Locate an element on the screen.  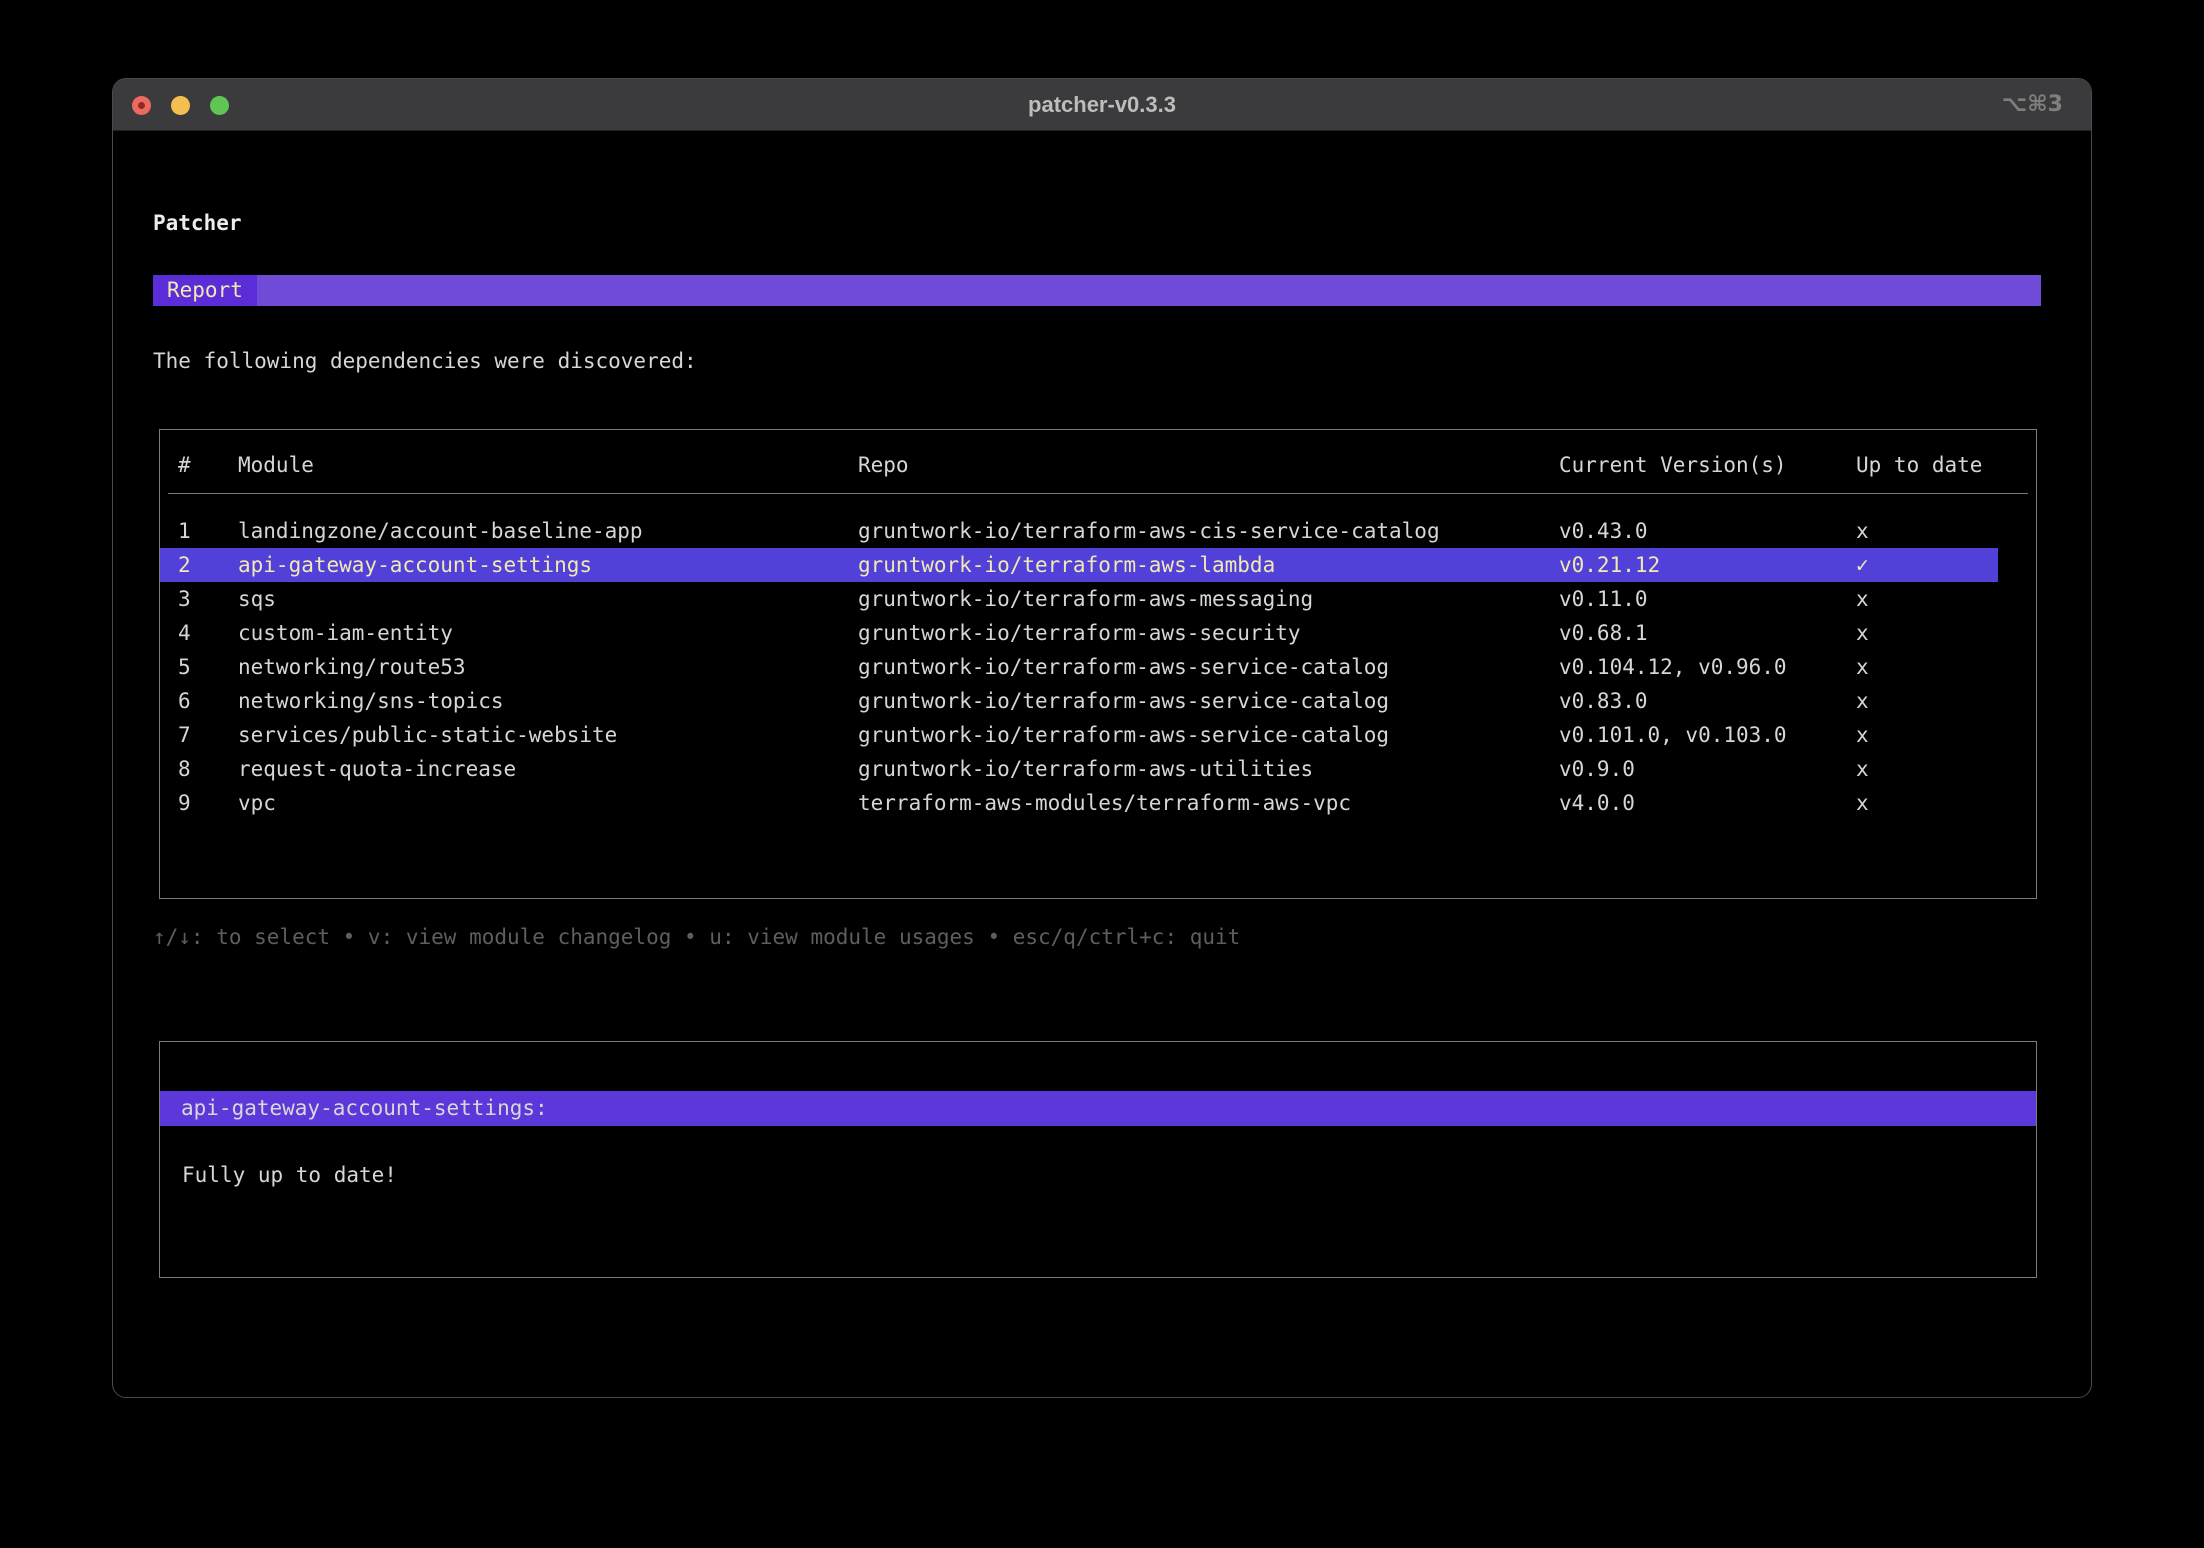
row-versions: v0.9.0 is located at coordinates (1597, 769).